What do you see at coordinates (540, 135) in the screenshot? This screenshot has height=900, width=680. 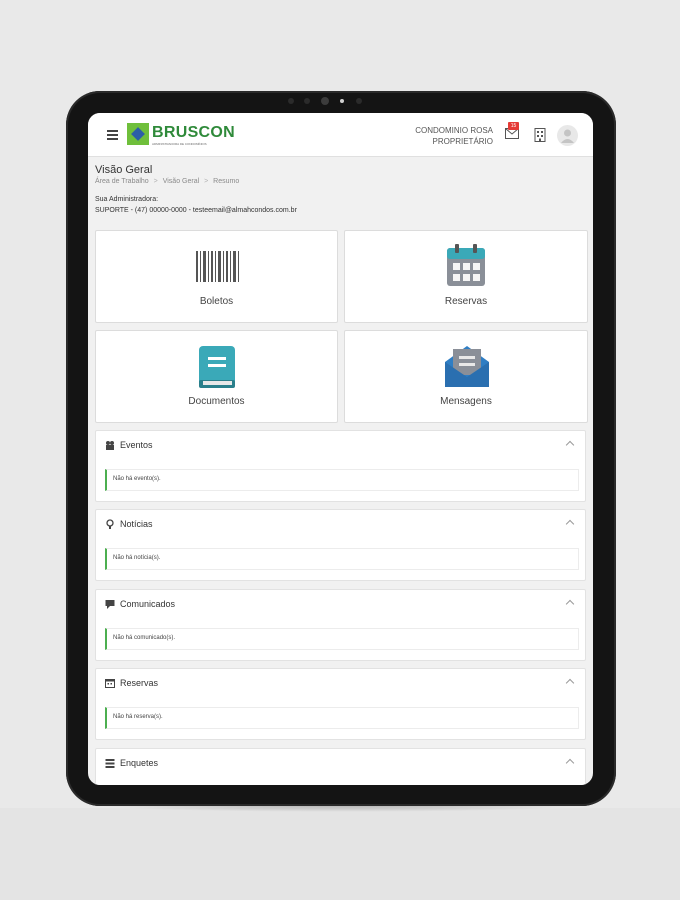 I see `building-icon` at bounding box center [540, 135].